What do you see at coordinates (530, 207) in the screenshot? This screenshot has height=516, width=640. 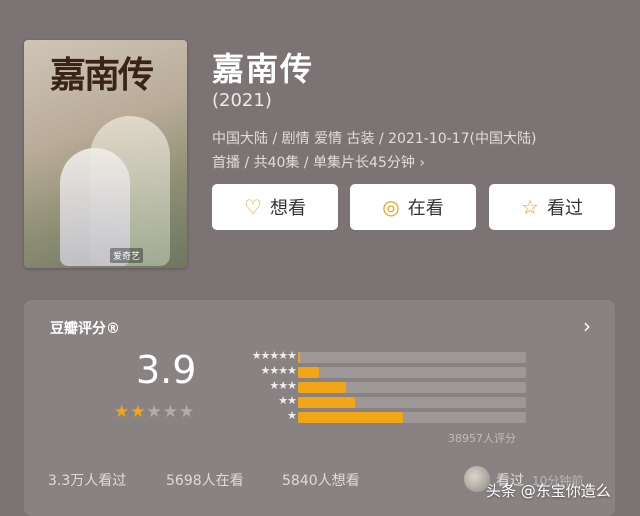 I see `star-icon: ☆` at bounding box center [530, 207].